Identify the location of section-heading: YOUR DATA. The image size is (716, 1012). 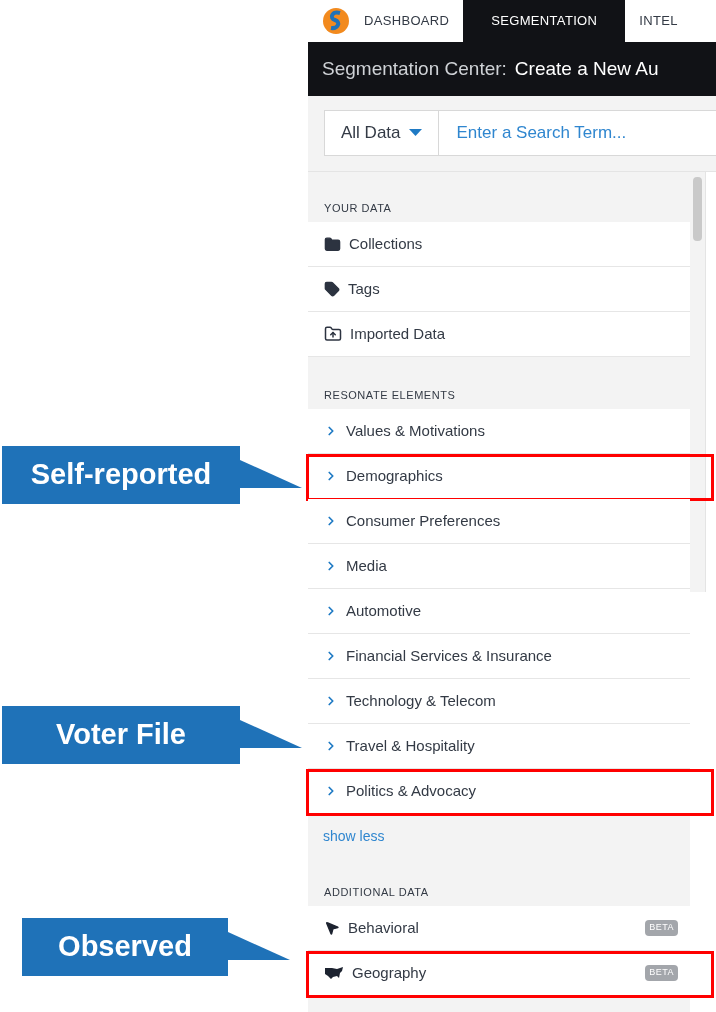
(358, 208).